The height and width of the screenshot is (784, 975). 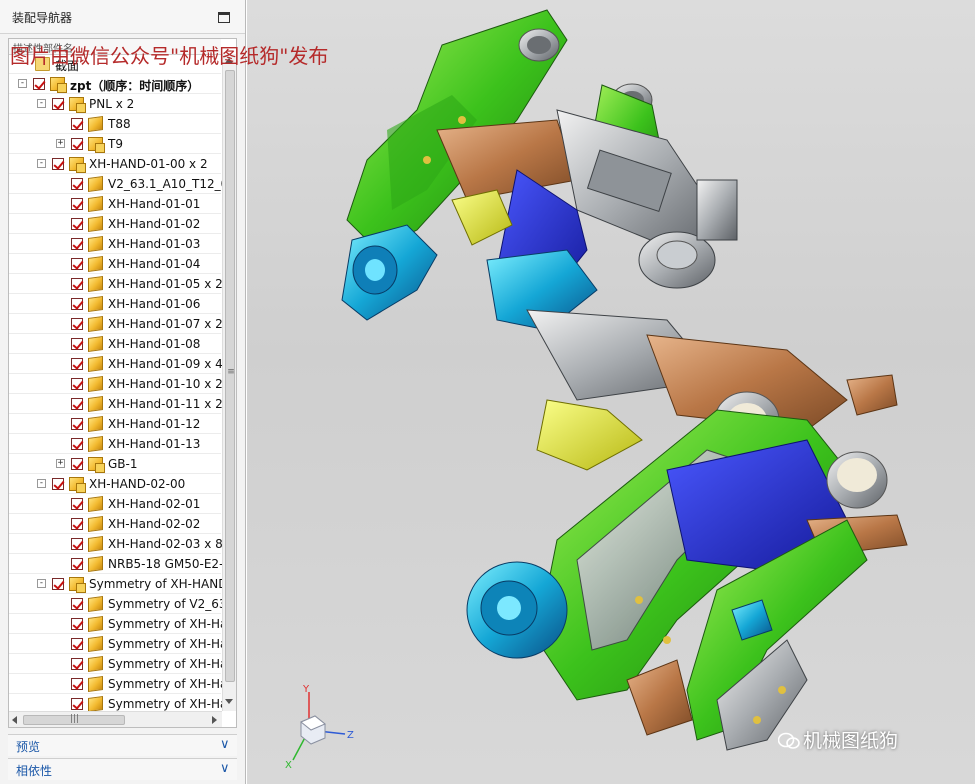 I want to click on tree-row: XH-Hand-02-02, so click(x=115, y=524).